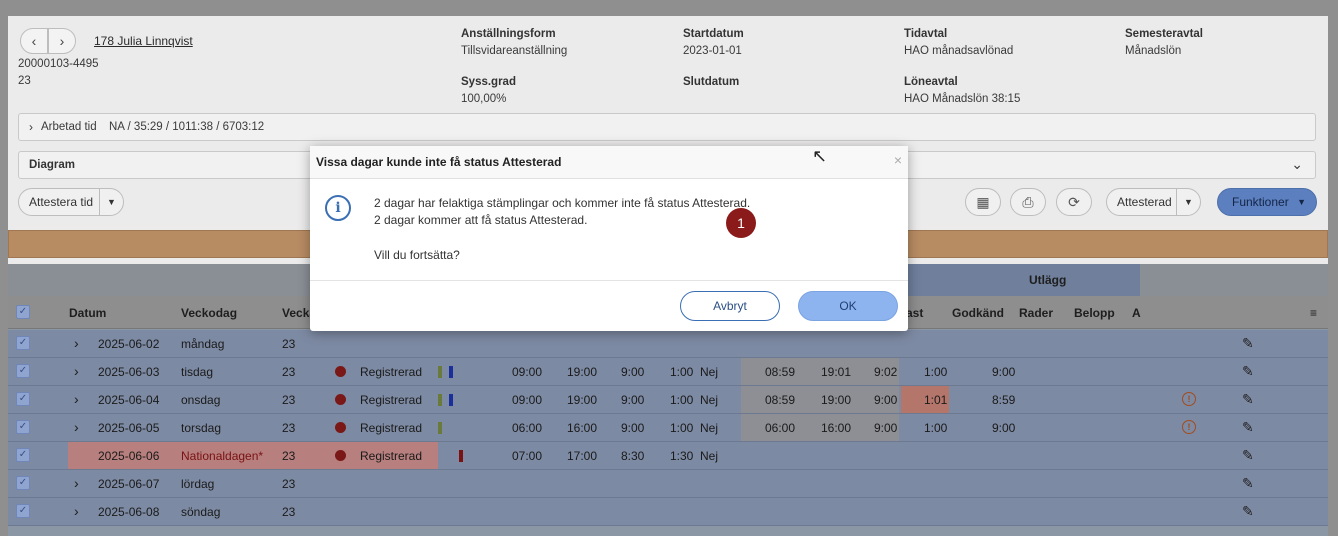 The height and width of the screenshot is (536, 1338). I want to click on dialog-question: Vill du fortsätta?, so click(417, 255).